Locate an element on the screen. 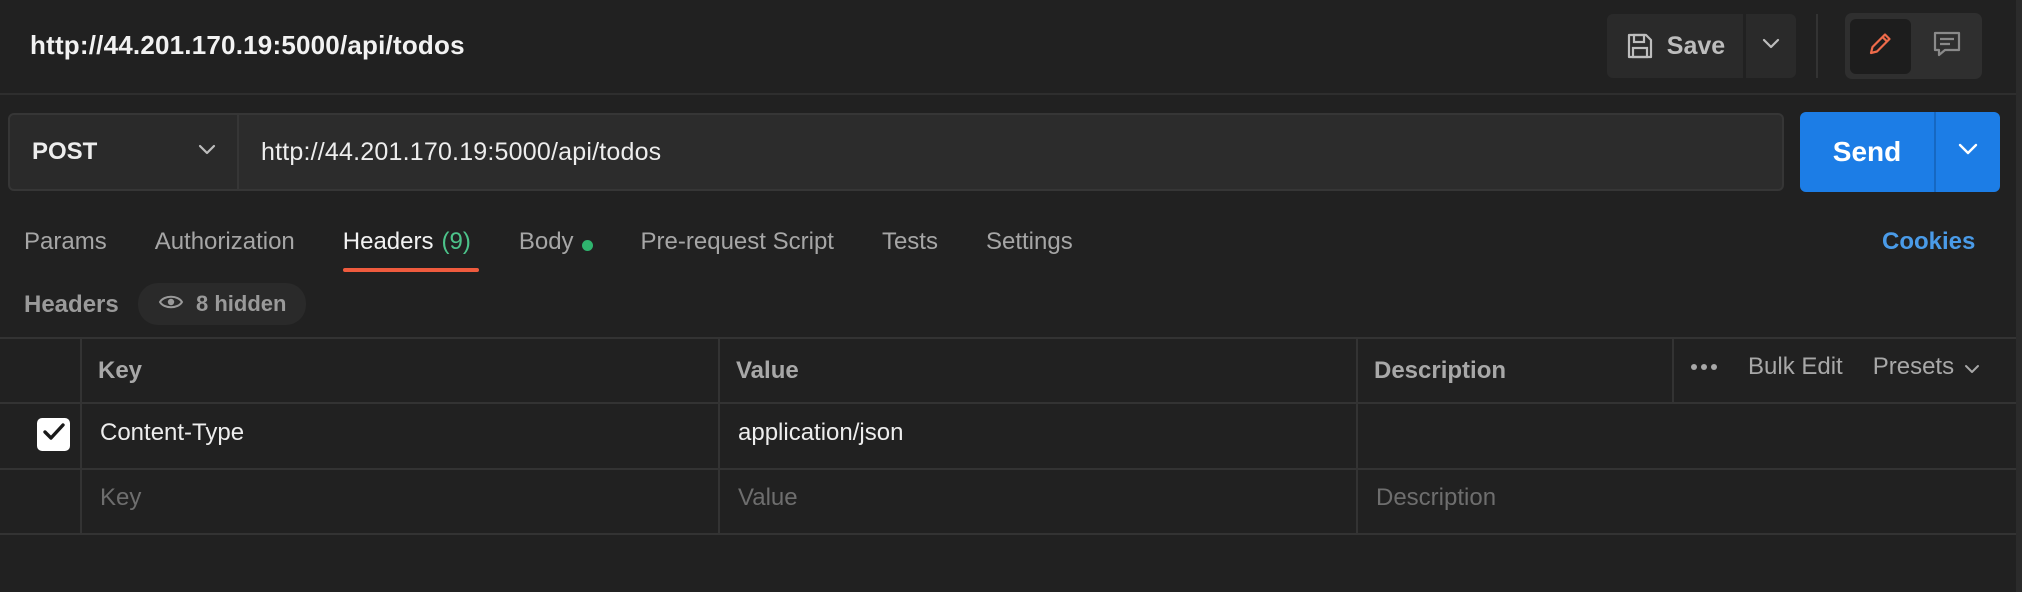  eye-icon is located at coordinates (171, 304).